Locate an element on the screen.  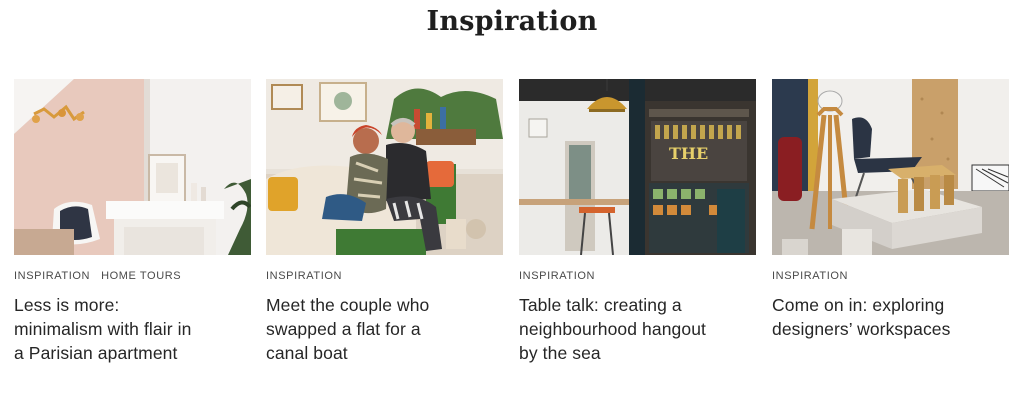
article-title-line: designers’ workspaces is located at coordinates (861, 329).